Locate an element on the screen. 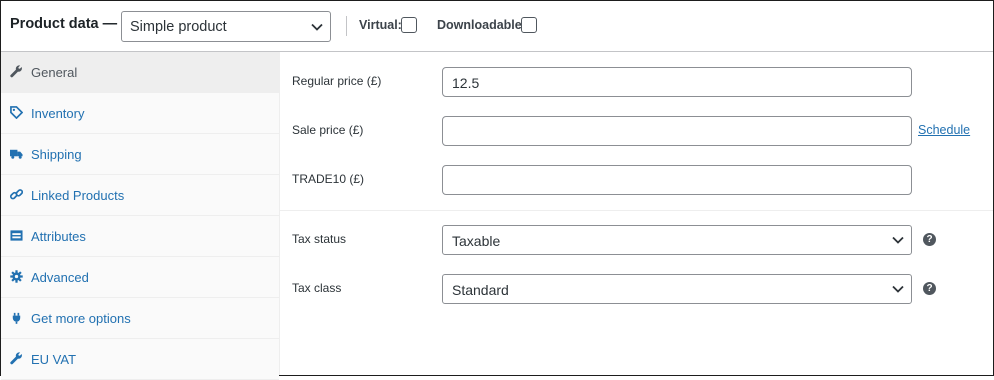  tax-status-label: Tax status is located at coordinates (319, 239).